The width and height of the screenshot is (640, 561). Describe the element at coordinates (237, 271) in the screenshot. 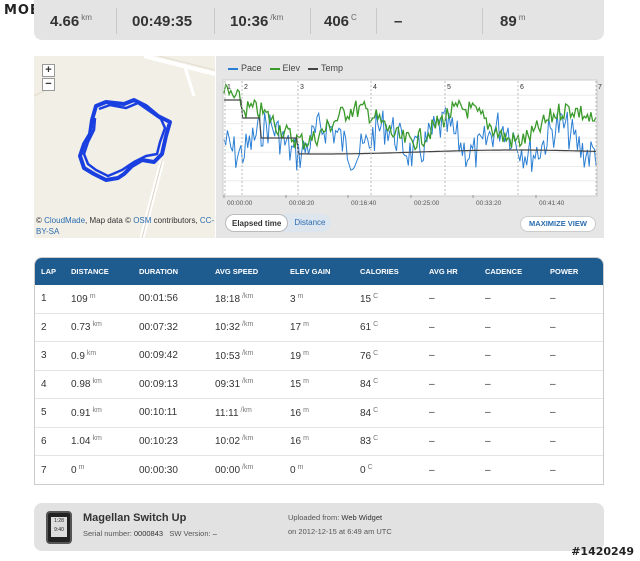

I see `col-avg-speed: AVG SPEED` at that location.